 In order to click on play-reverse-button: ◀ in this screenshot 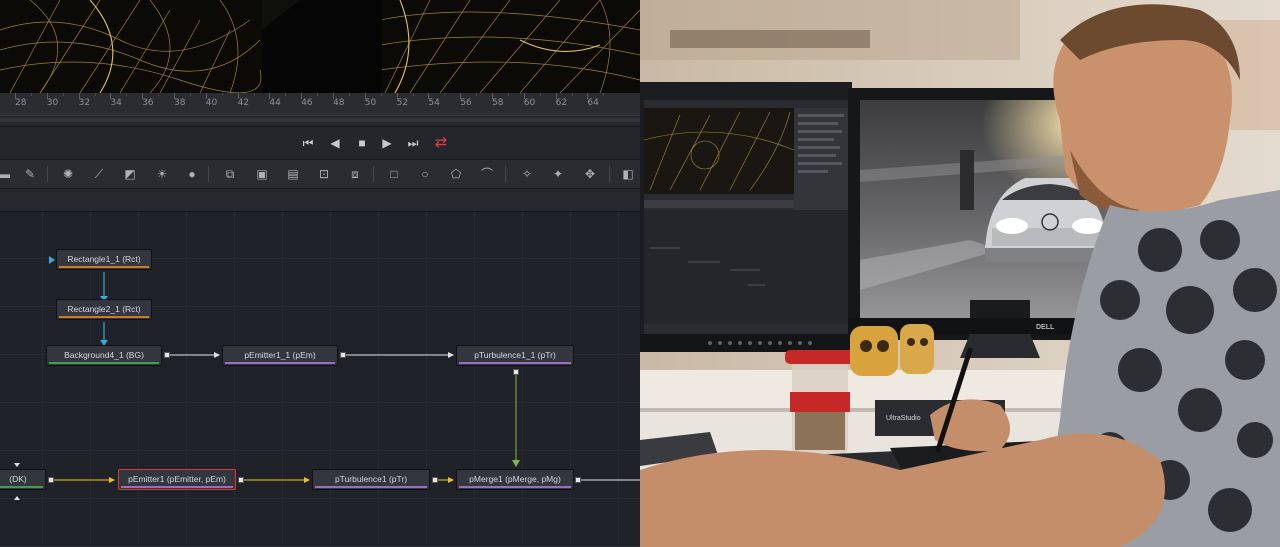, I will do `click(335, 143)`.